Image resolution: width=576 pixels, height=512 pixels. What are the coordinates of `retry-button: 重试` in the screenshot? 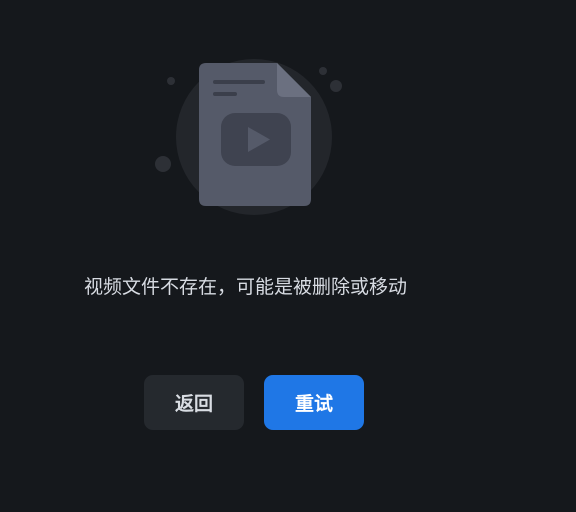 It's located at (314, 402).